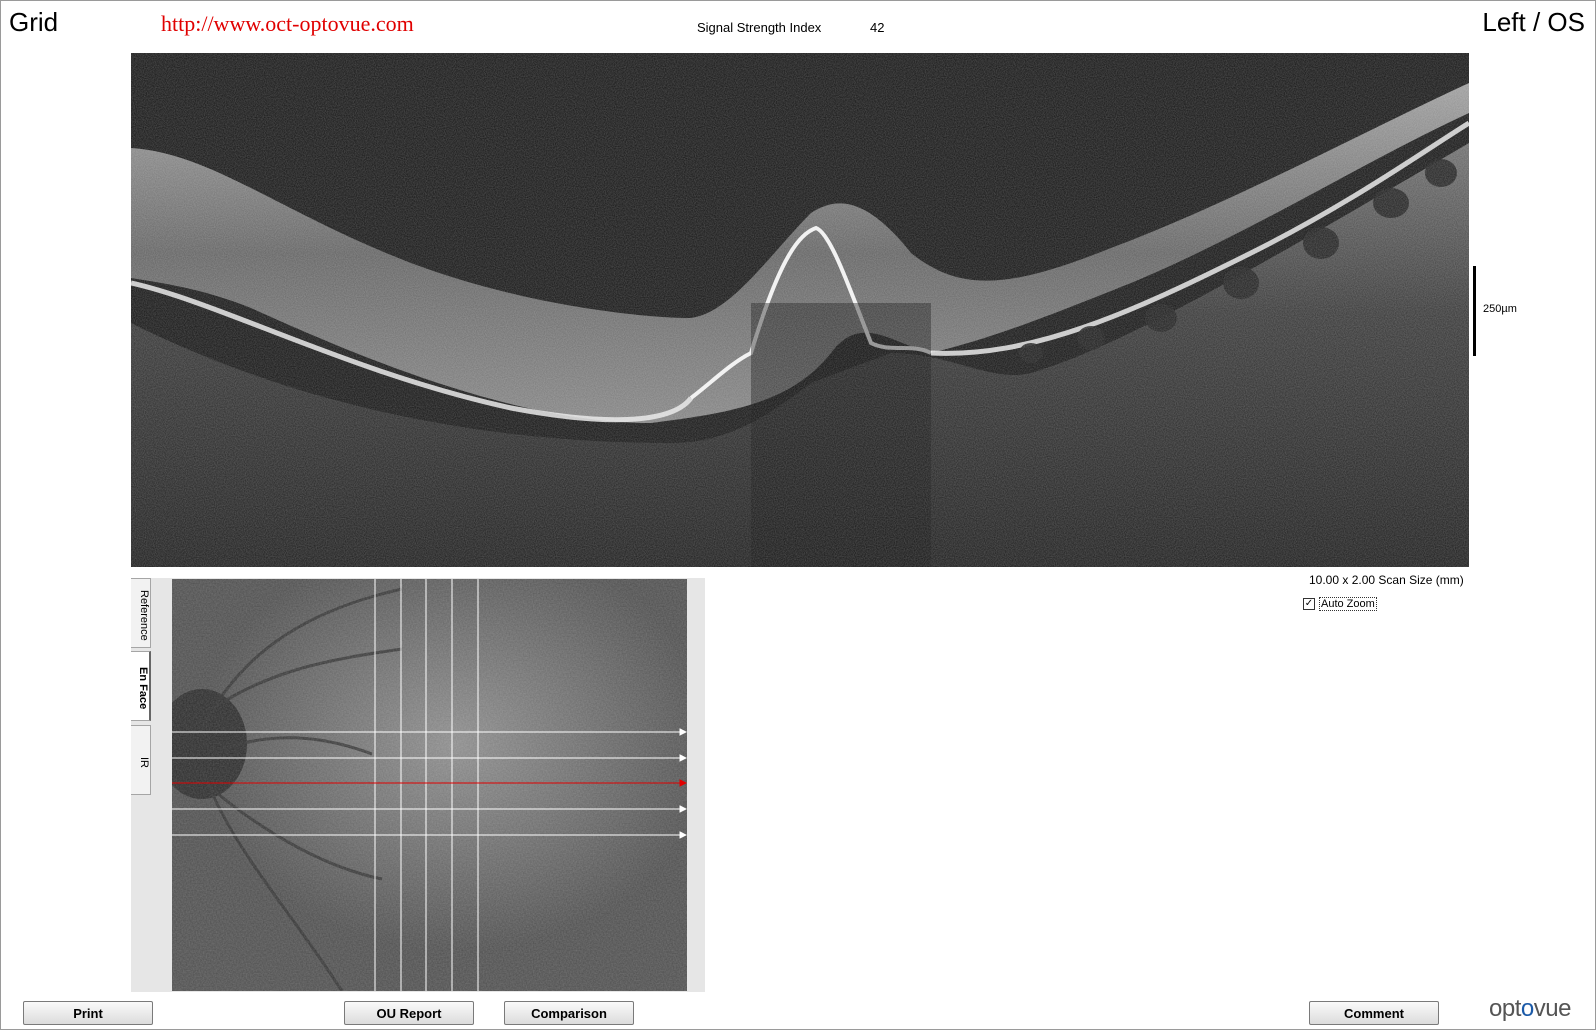 This screenshot has width=1596, height=1030. I want to click on print-button: Print, so click(88, 1013).